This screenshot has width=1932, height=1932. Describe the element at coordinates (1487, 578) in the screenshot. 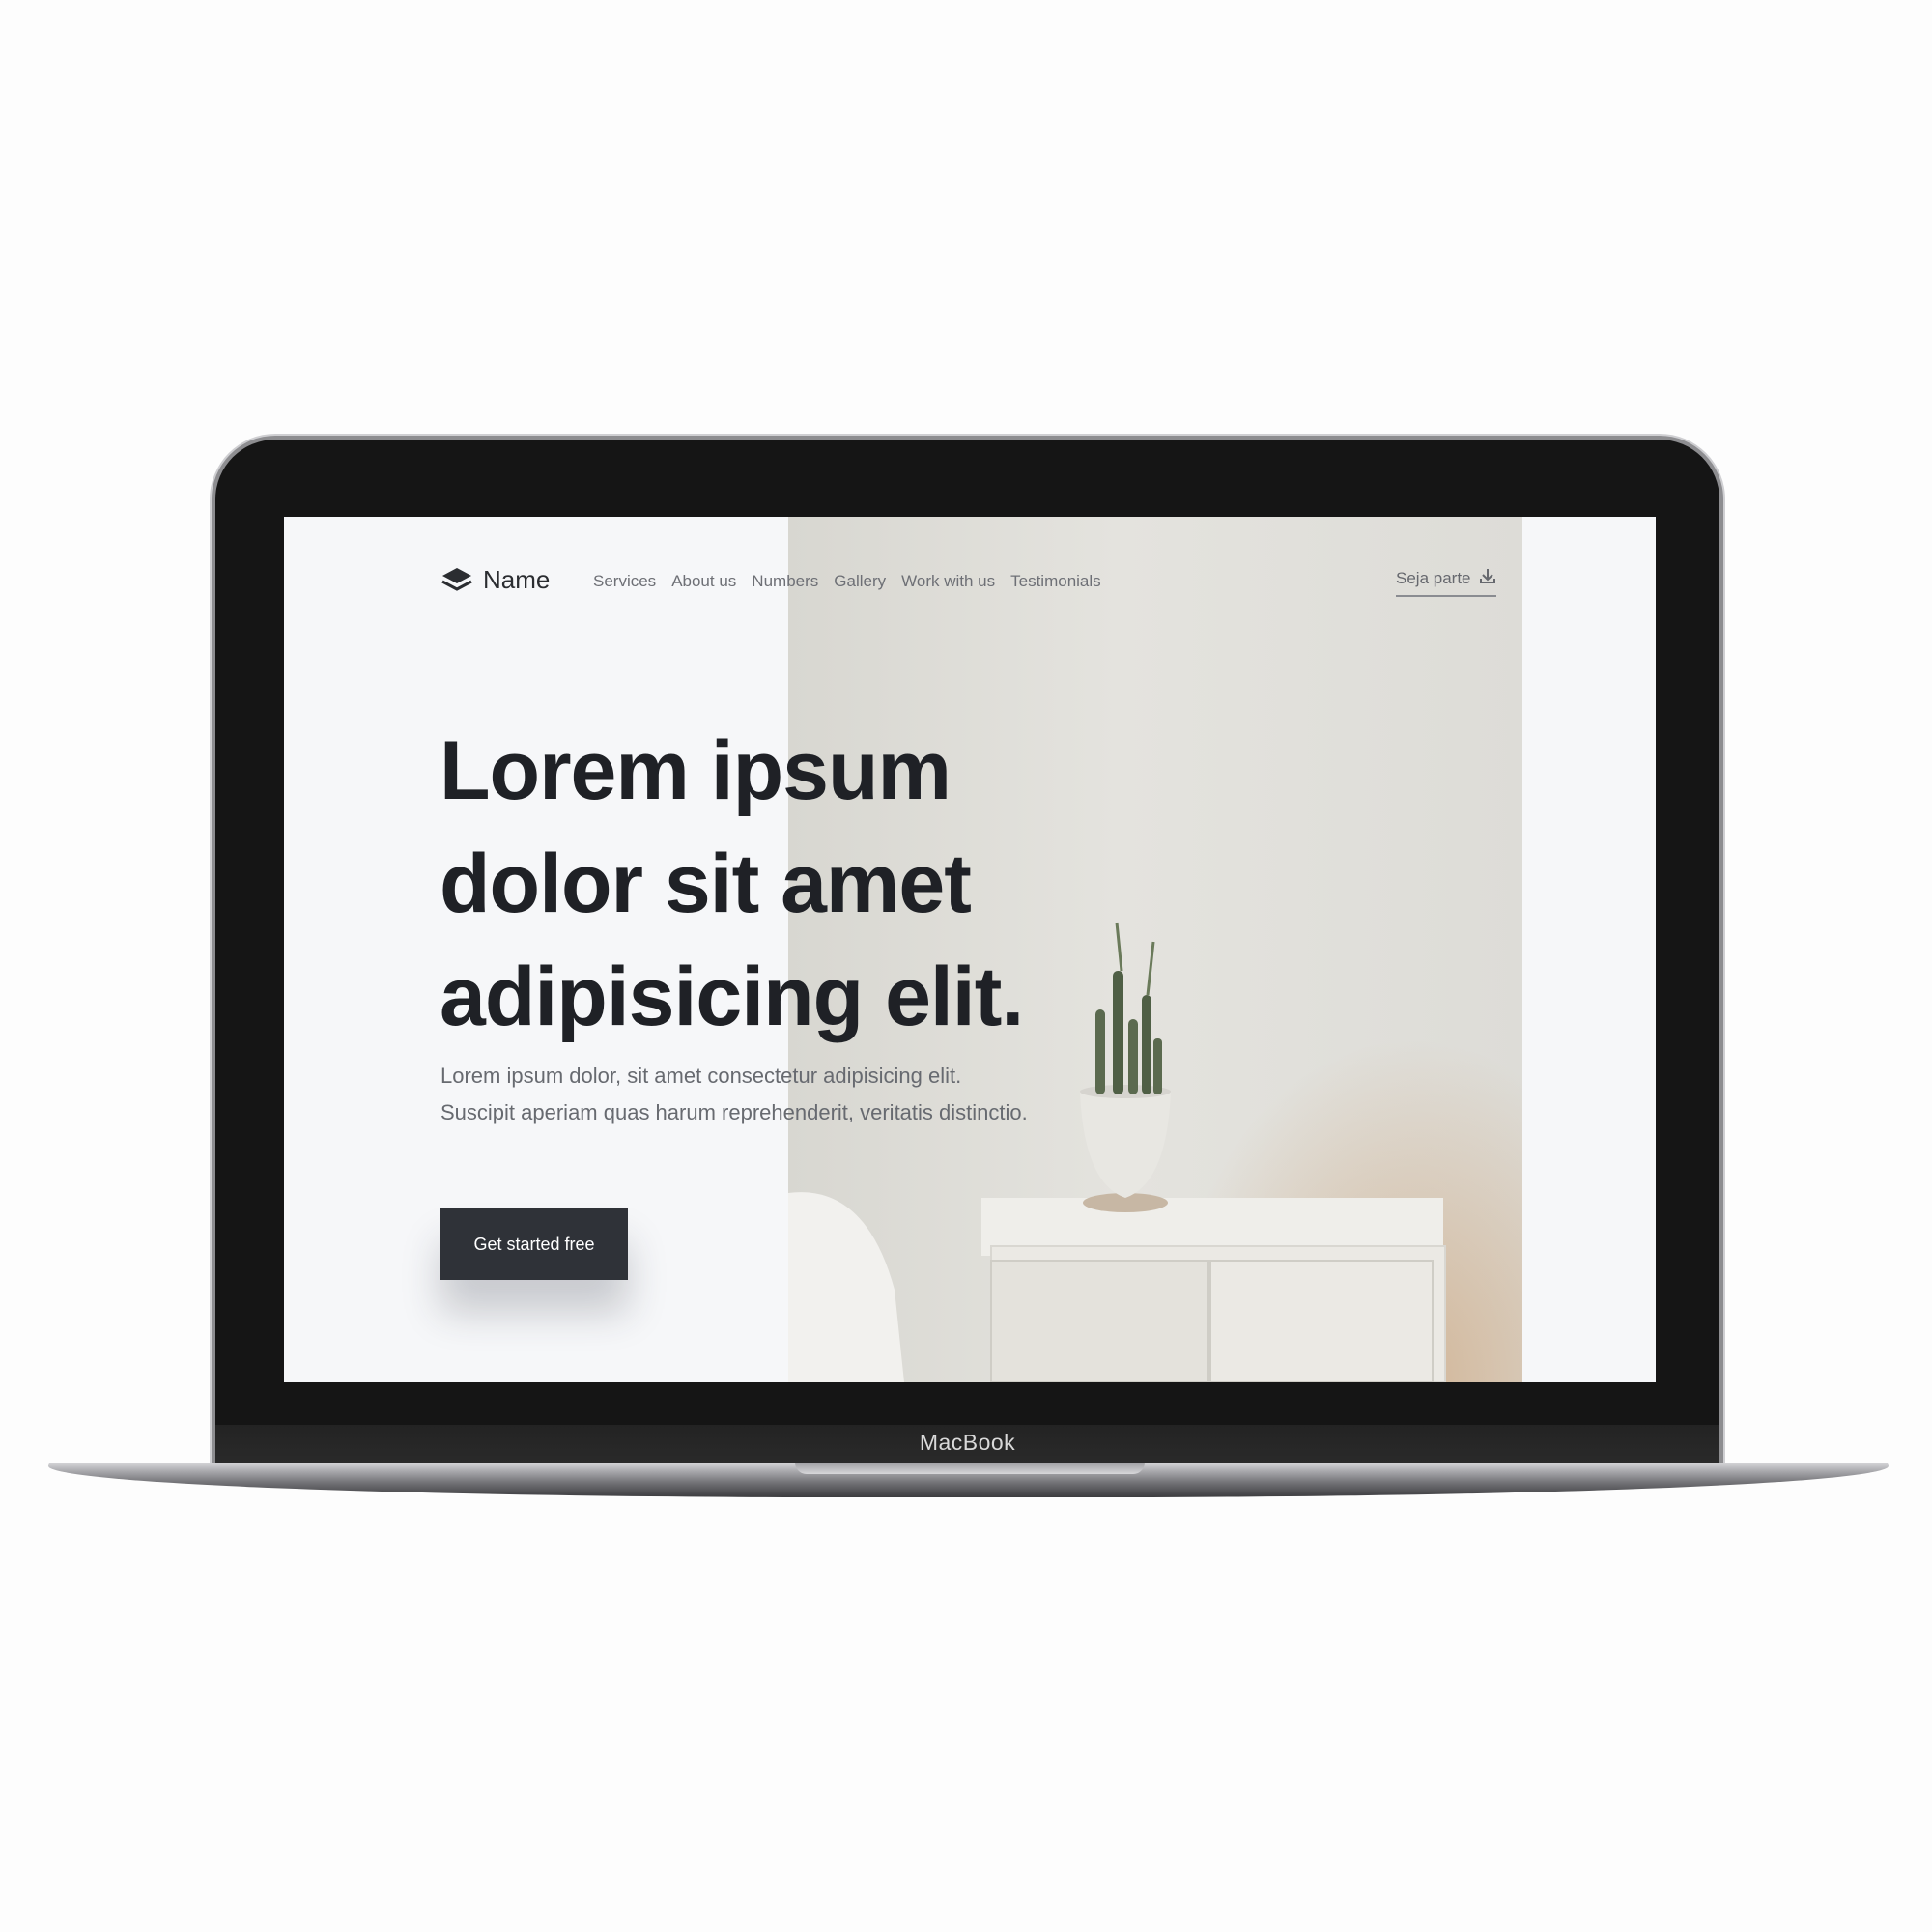

I see `download-icon` at that location.